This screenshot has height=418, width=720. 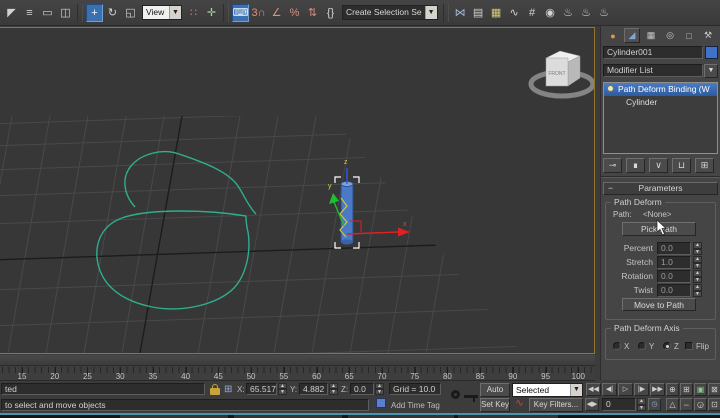 What do you see at coordinates (657, 389) in the screenshot?
I see `go-to-end-button: ▶▶` at bounding box center [657, 389].